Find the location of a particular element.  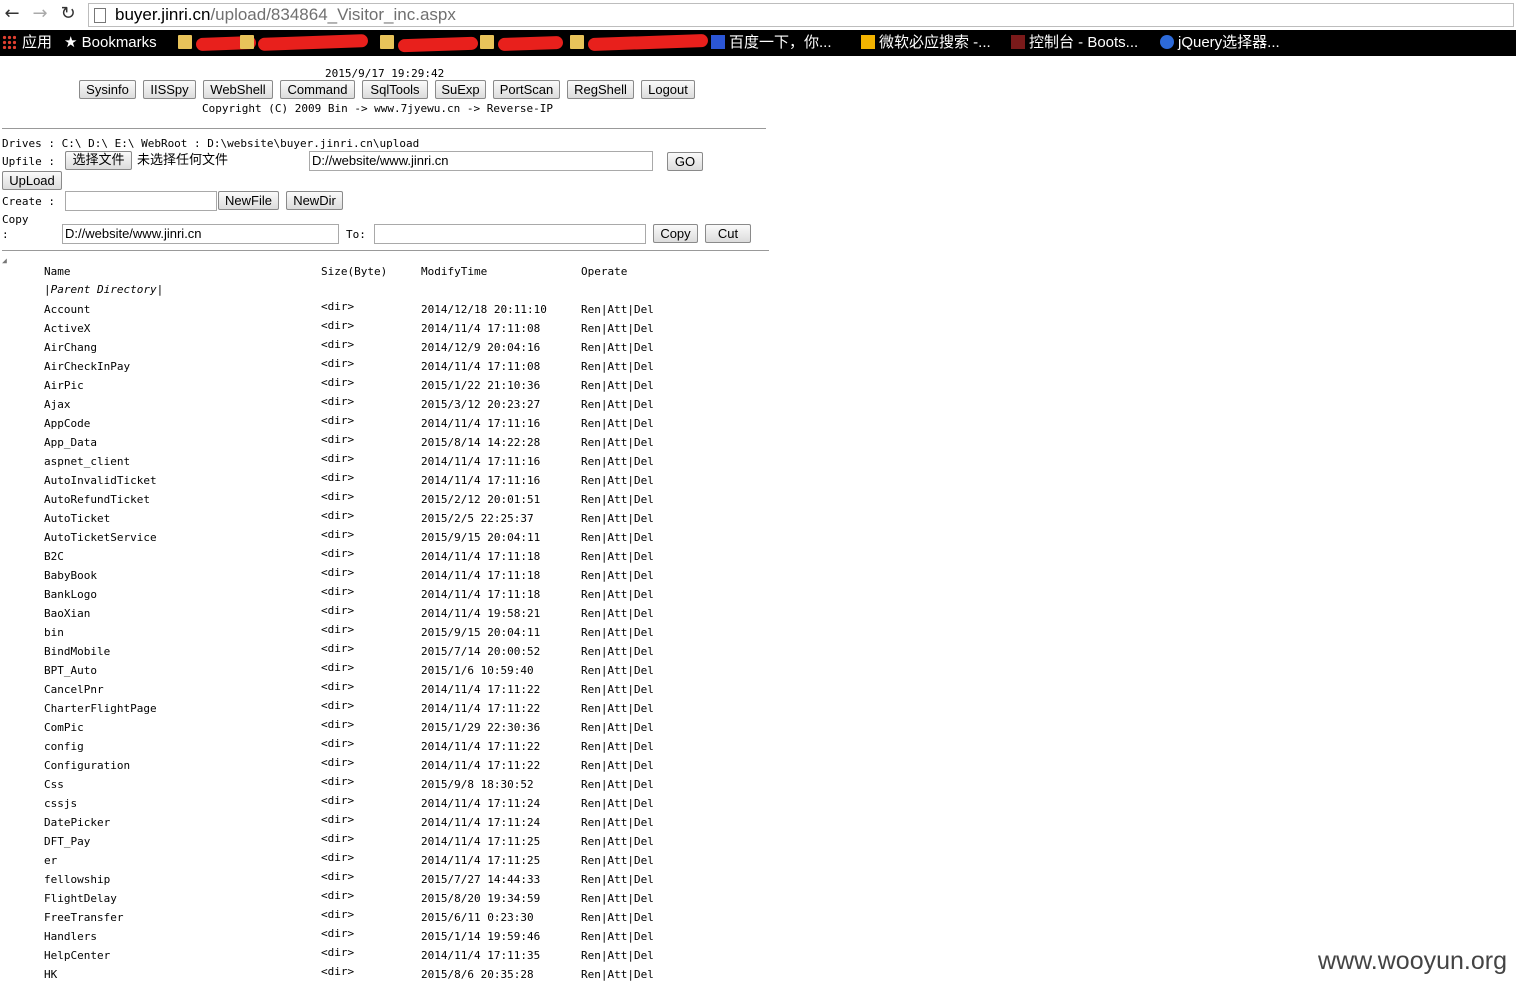

bookmark-bookmarks: ★ Bookmarks is located at coordinates (110, 43).